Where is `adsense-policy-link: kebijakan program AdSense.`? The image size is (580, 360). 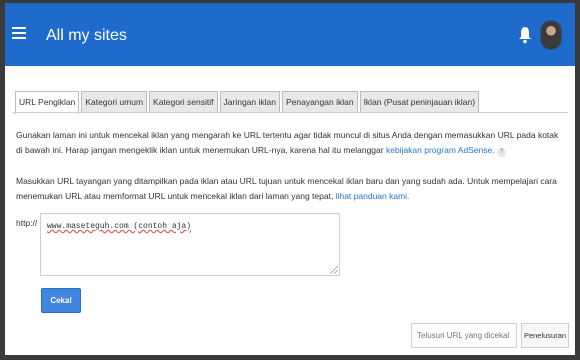
adsense-policy-link: kebijakan program AdSense. is located at coordinates (440, 150).